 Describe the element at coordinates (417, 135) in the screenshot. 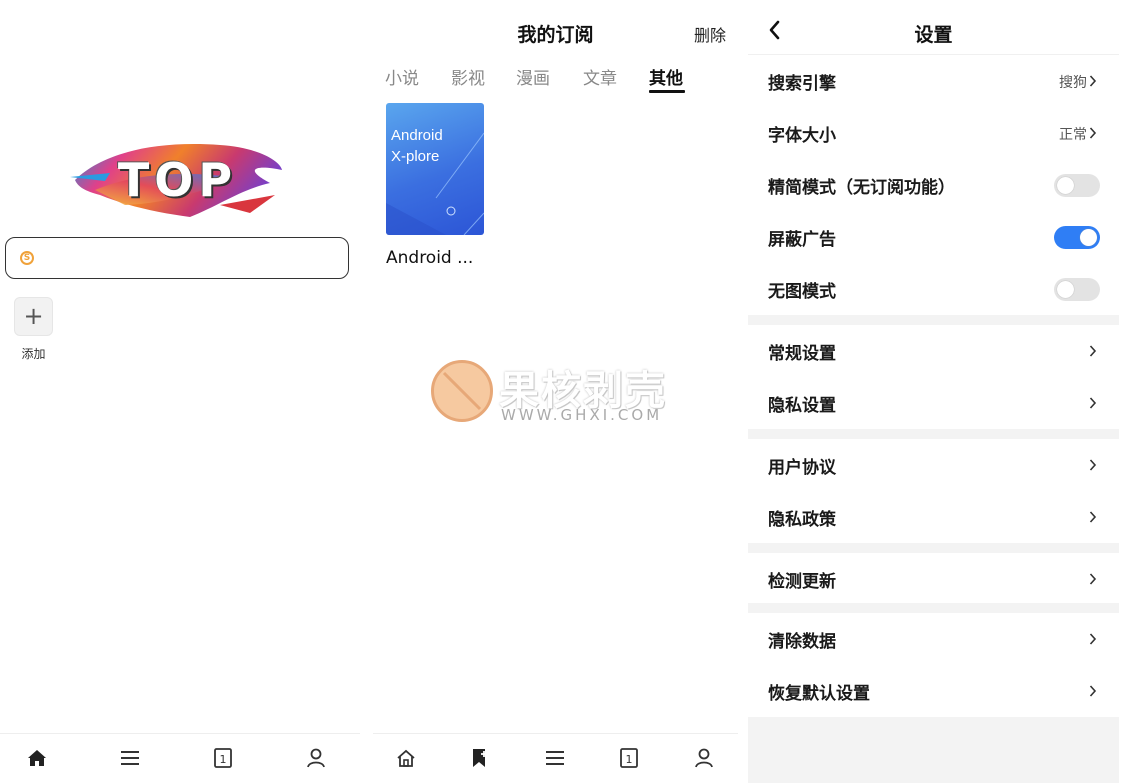

I see `cover-line-1: Android` at that location.